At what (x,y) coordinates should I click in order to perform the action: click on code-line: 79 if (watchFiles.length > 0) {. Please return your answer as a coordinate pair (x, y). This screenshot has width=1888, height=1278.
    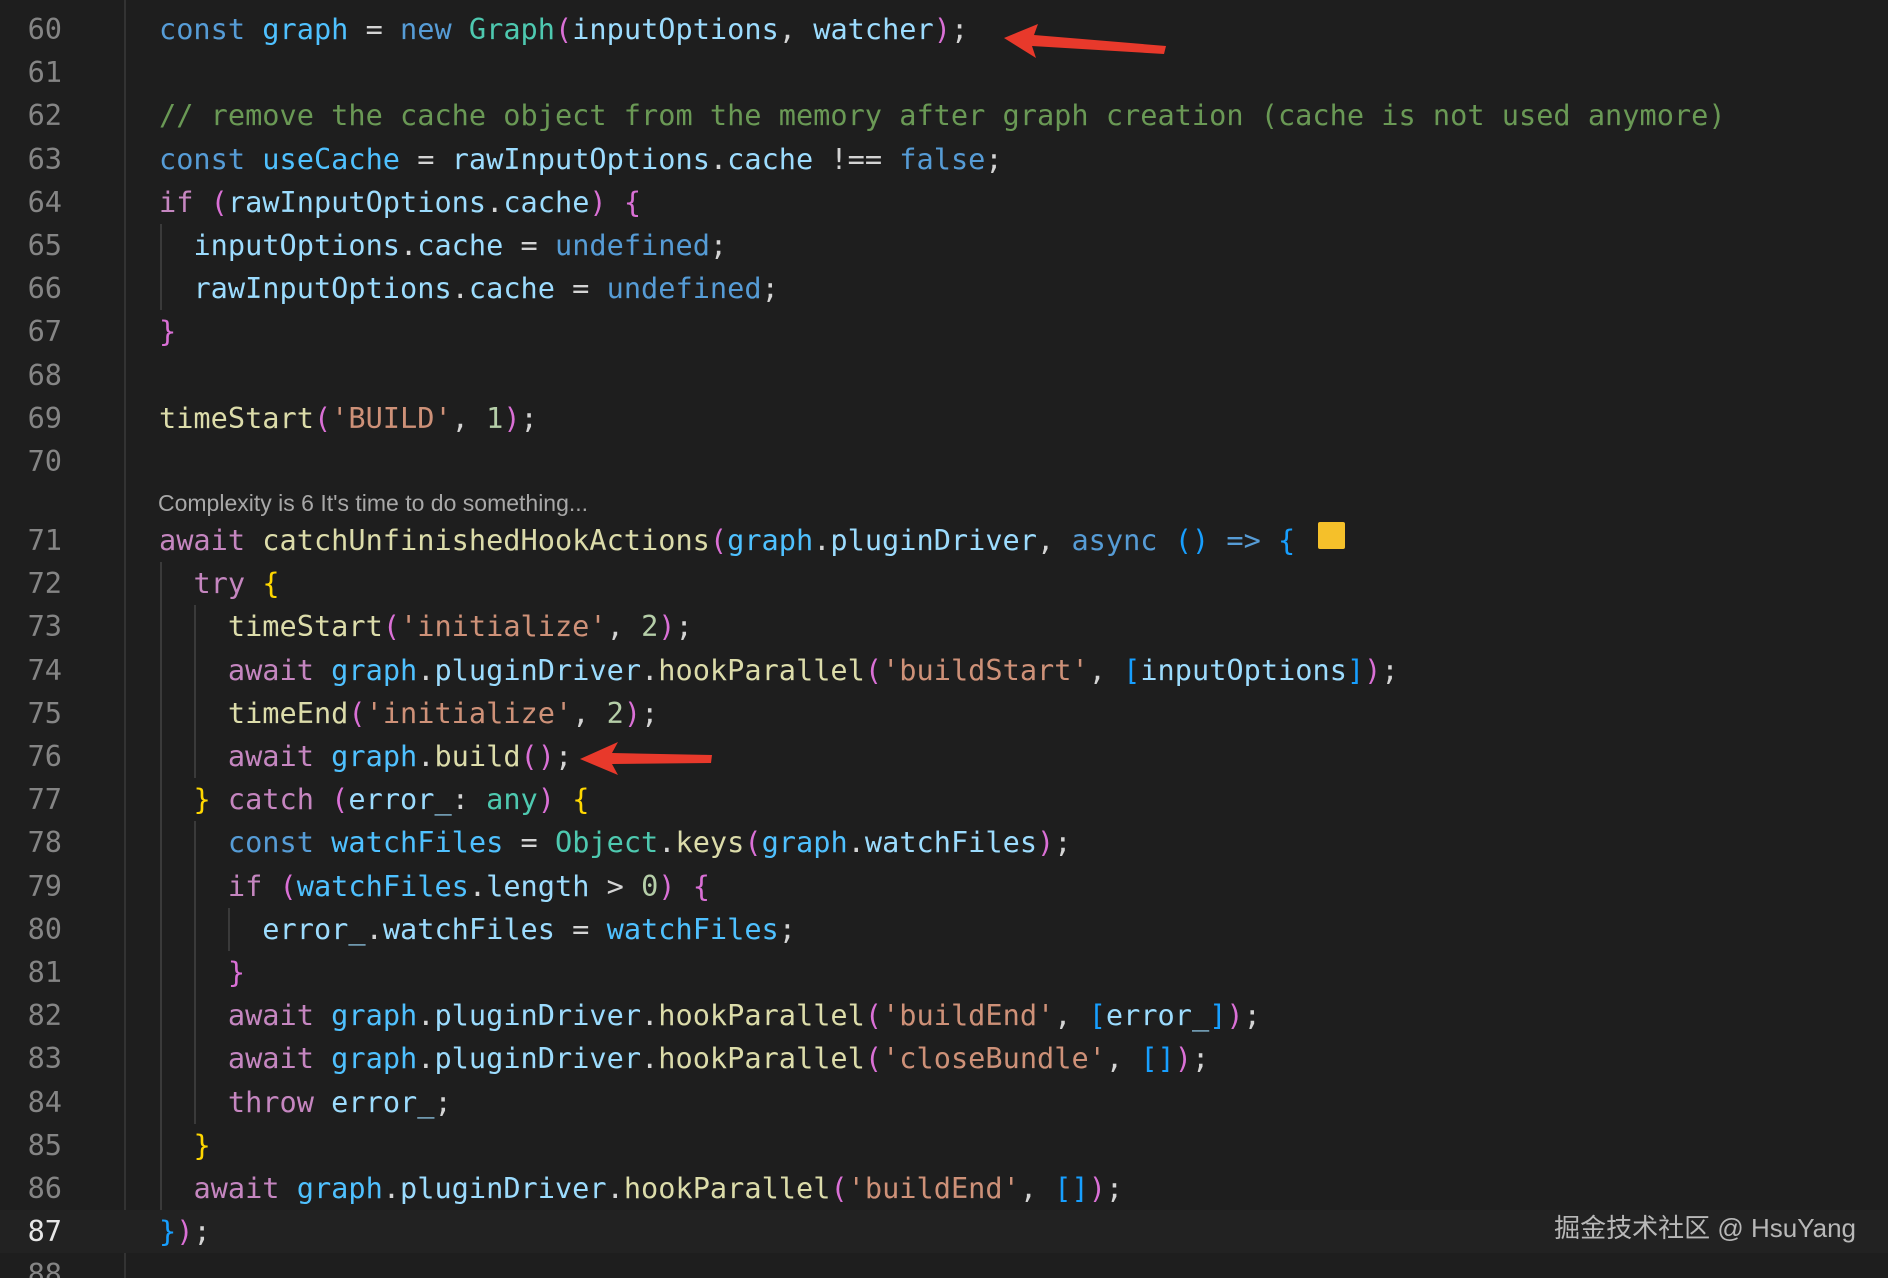
    Looking at the image, I should click on (944, 886).